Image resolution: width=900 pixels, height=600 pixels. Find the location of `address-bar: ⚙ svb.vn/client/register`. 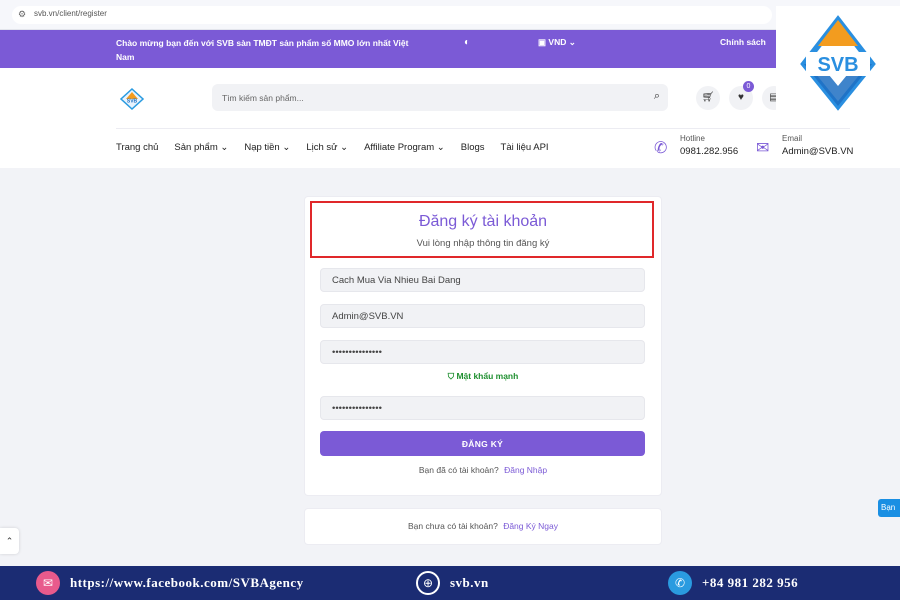

address-bar: ⚙ svb.vn/client/register is located at coordinates (392, 15).